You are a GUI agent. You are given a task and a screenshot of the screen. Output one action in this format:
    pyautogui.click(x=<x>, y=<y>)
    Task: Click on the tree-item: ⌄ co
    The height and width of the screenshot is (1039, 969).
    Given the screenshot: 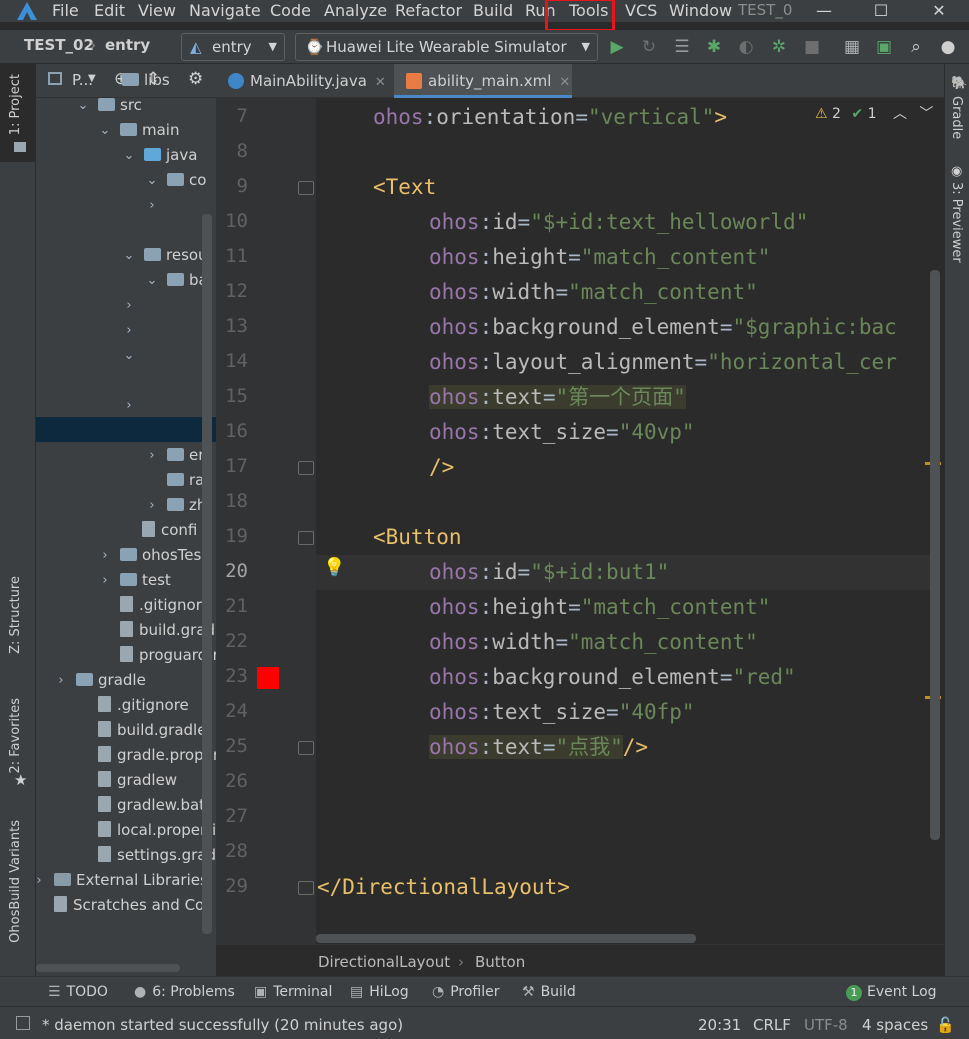 What is the action you would take?
    pyautogui.click(x=177, y=180)
    